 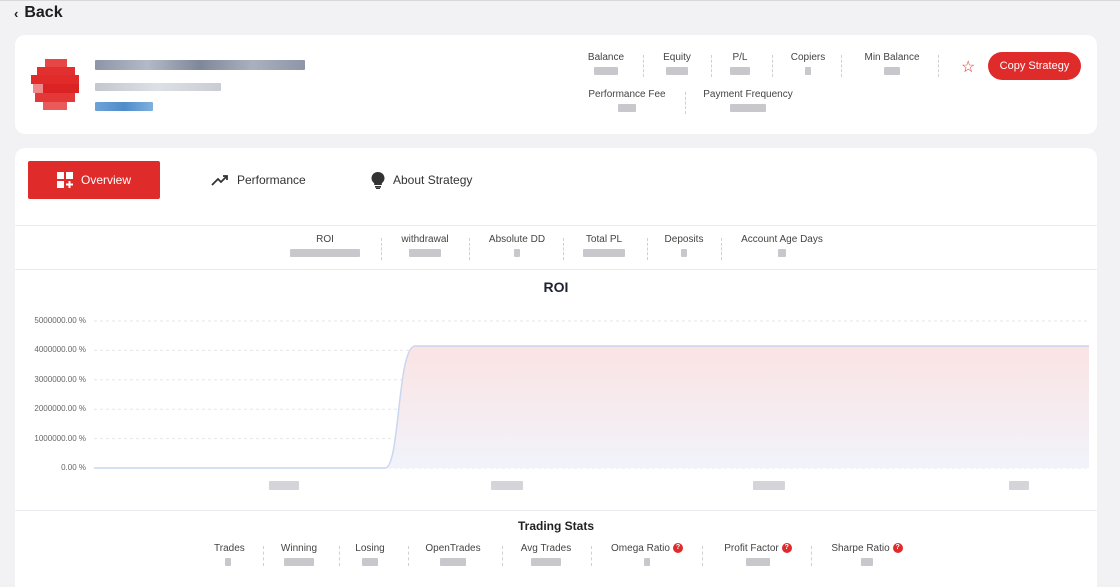 I want to click on trading-stat-label: Trades, so click(x=229, y=548).